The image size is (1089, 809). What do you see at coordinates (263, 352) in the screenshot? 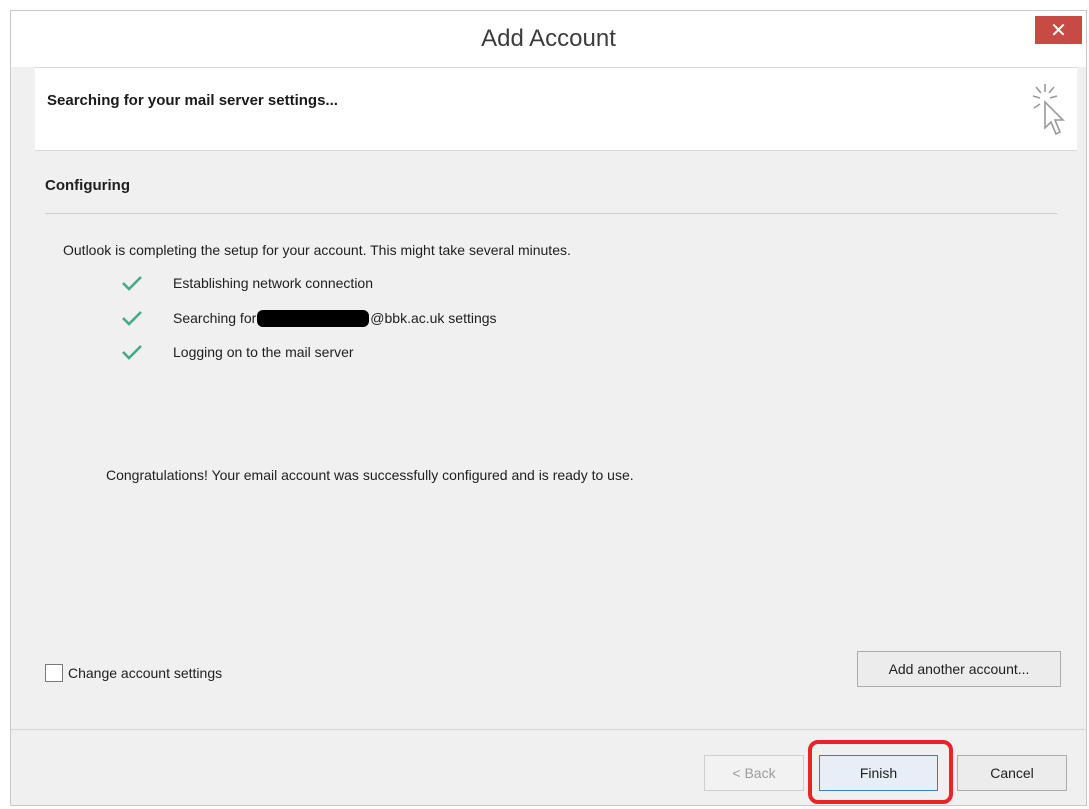
I see `step-label: Logging on to the mail server` at bounding box center [263, 352].